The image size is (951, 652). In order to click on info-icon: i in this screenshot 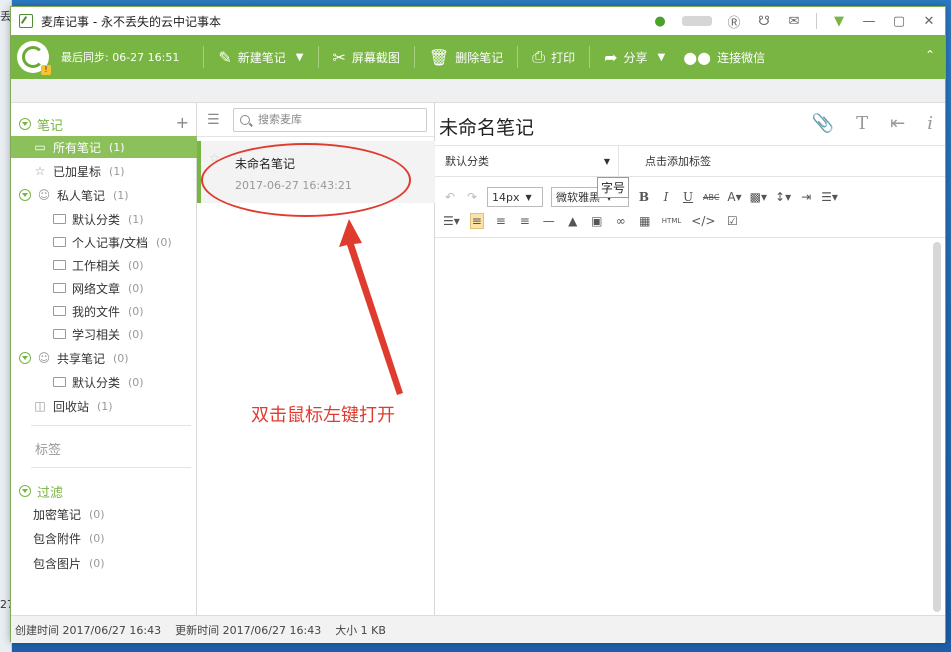, I will do `click(930, 123)`.